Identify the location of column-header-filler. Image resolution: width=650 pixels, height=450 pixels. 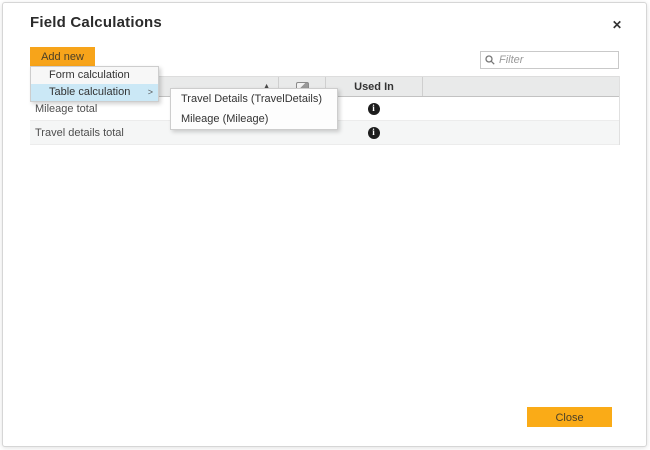
(520, 86).